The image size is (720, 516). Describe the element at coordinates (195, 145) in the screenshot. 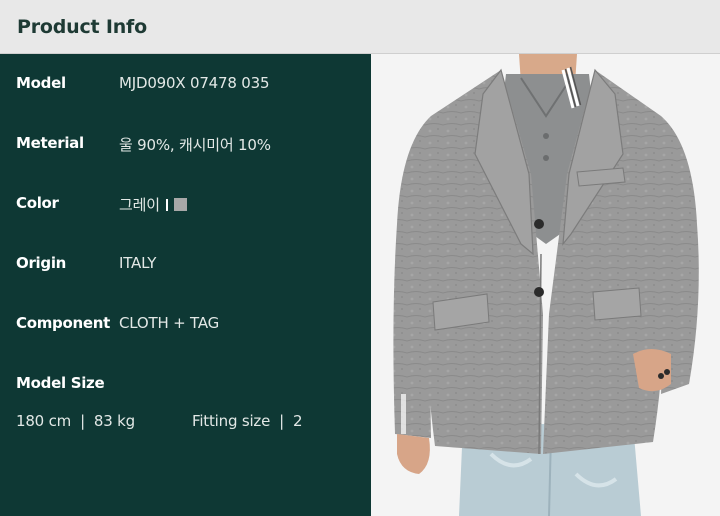

I see `material-value: 울 90%, 캐시미어 10%` at that location.